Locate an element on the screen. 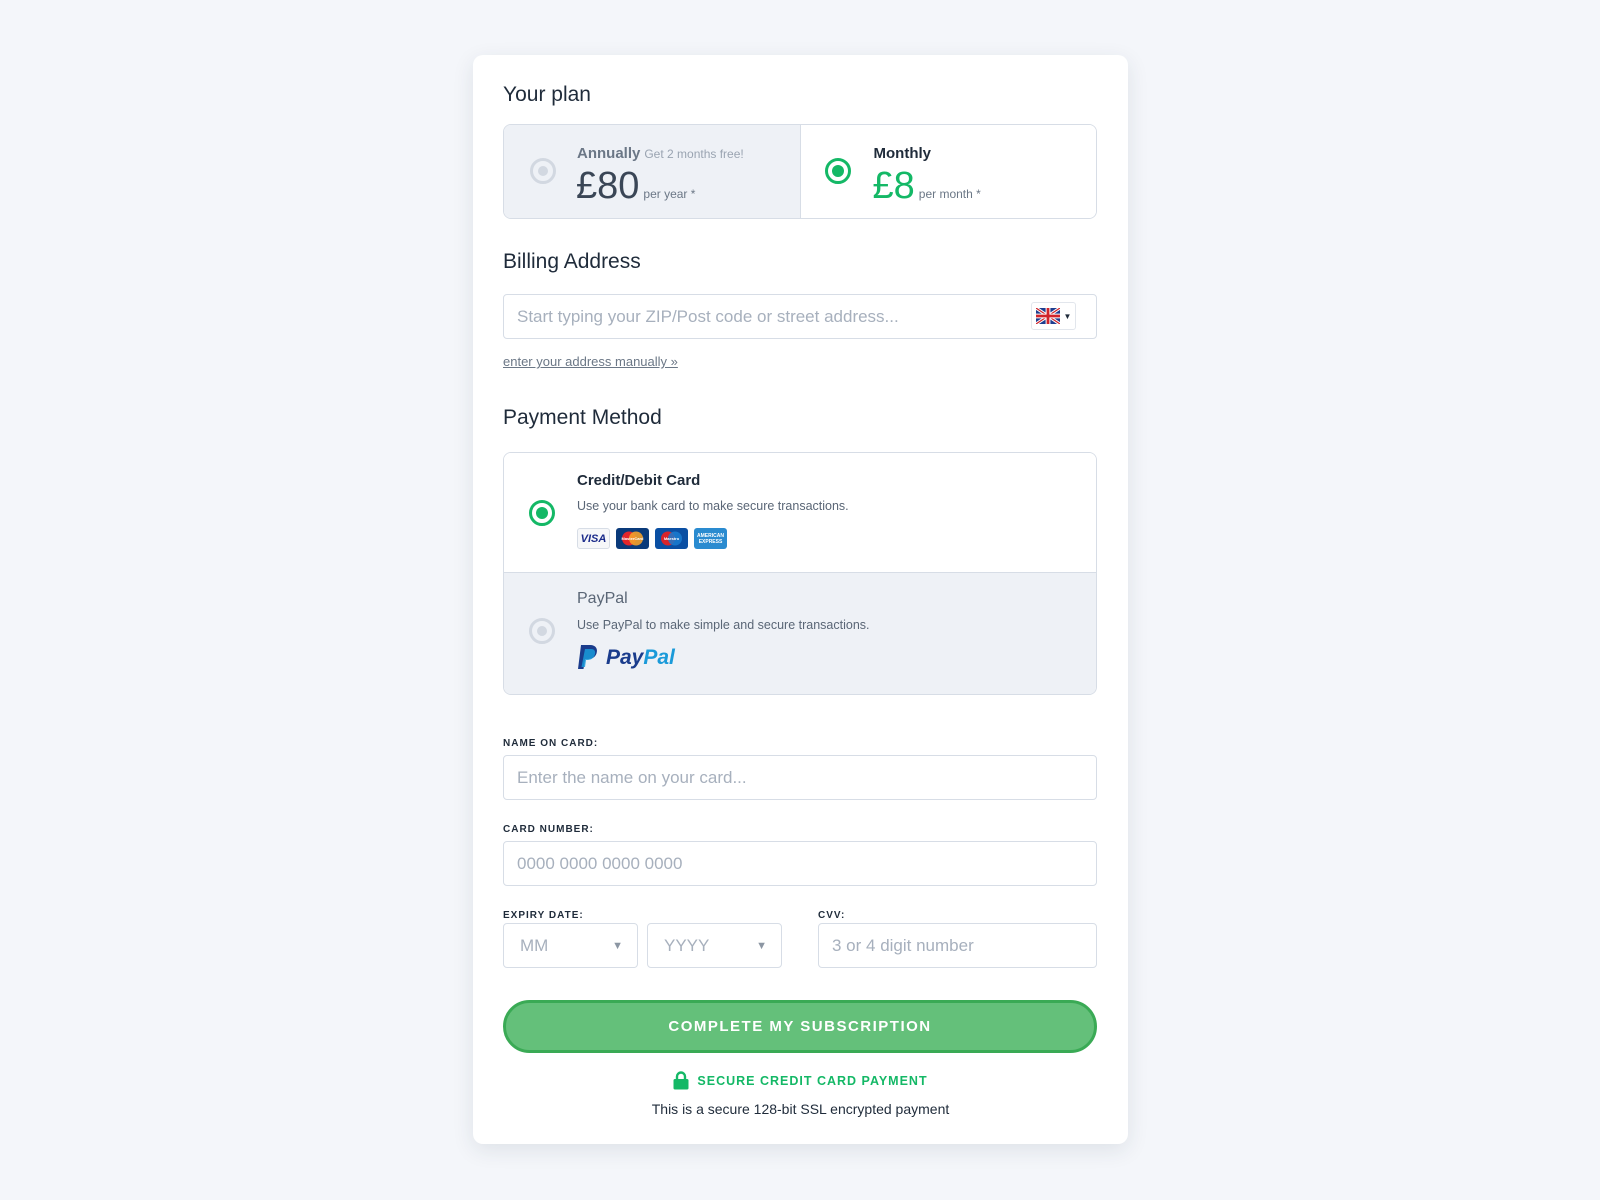 Image resolution: width=1600 pixels, height=1200 pixels. payment-method-title: PayPal is located at coordinates (602, 598).